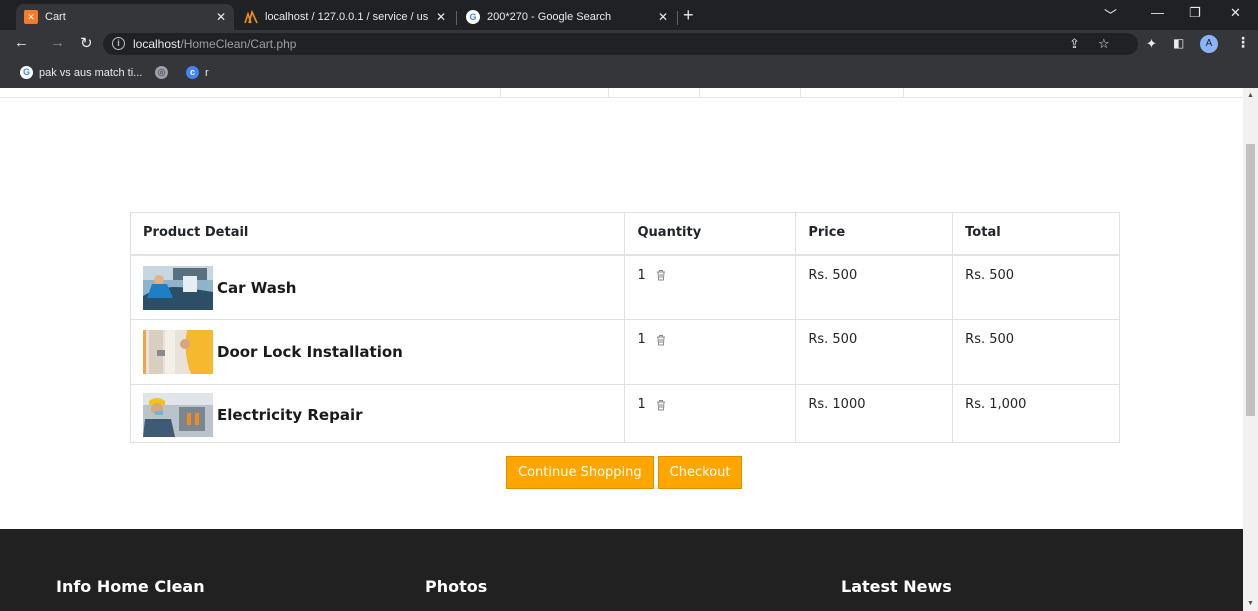  I want to click on profile-avatar: A, so click(1209, 44).